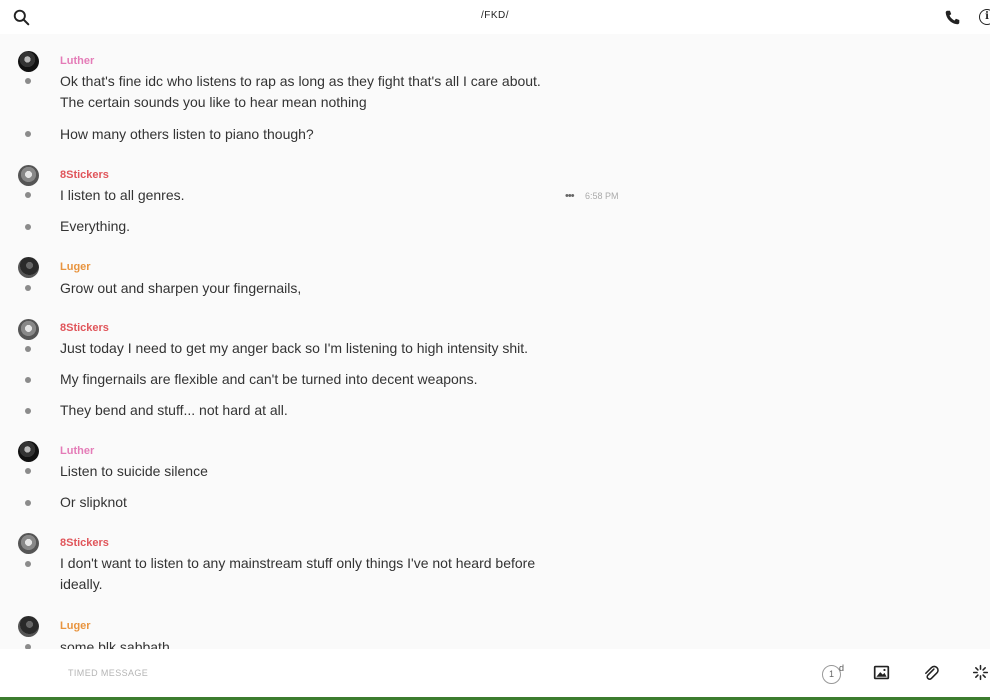  What do you see at coordinates (881, 672) in the screenshot?
I see `image-icon` at bounding box center [881, 672].